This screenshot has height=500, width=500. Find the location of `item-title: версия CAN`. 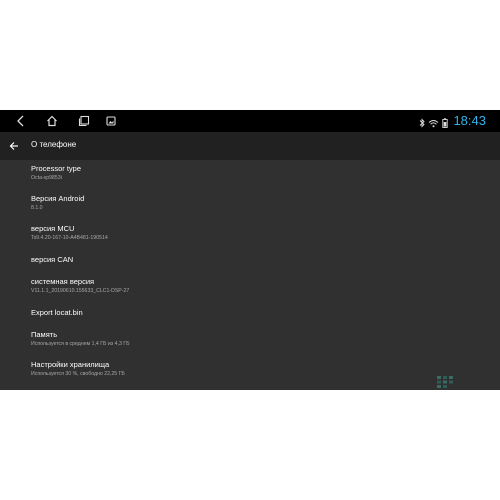

item-title: версия CAN is located at coordinates (52, 259).